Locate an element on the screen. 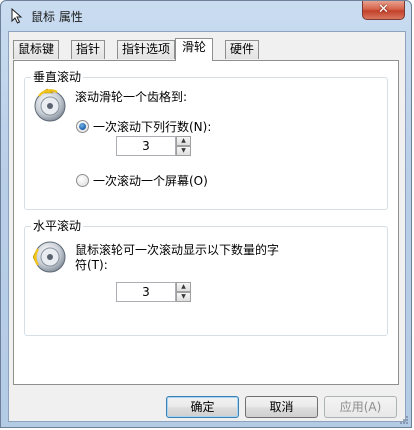 This screenshot has height=430, width=414. lines-spin-buttons: ▲ ▼ is located at coordinates (183, 146).